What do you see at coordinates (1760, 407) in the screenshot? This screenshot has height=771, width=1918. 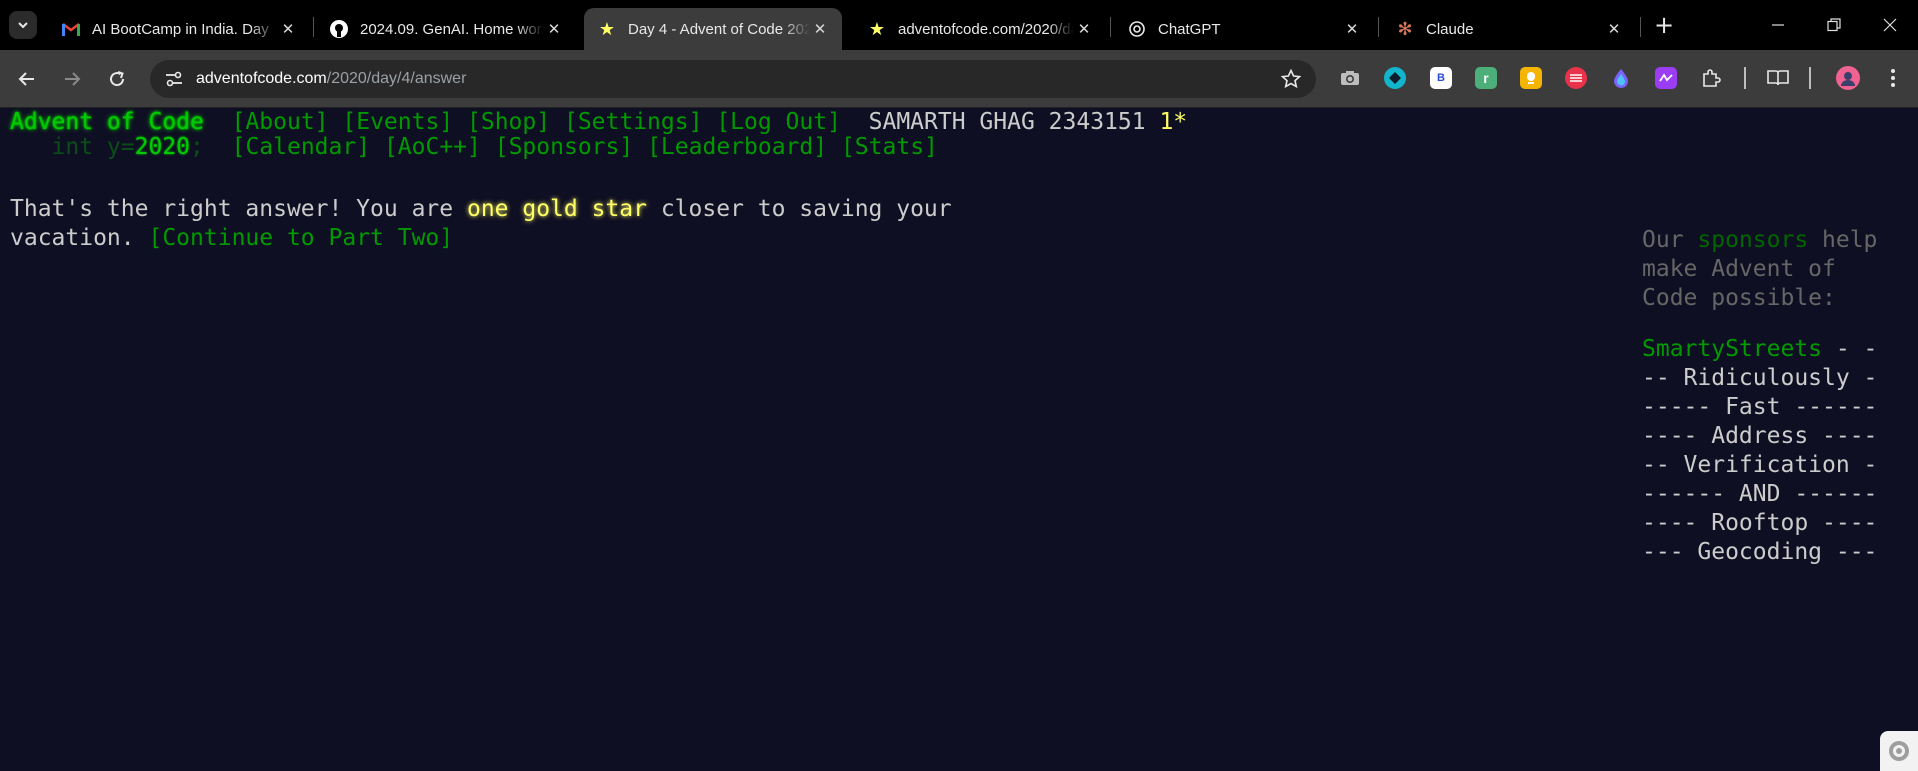 I see `sponsor-text: ----- Fast ------` at bounding box center [1760, 407].